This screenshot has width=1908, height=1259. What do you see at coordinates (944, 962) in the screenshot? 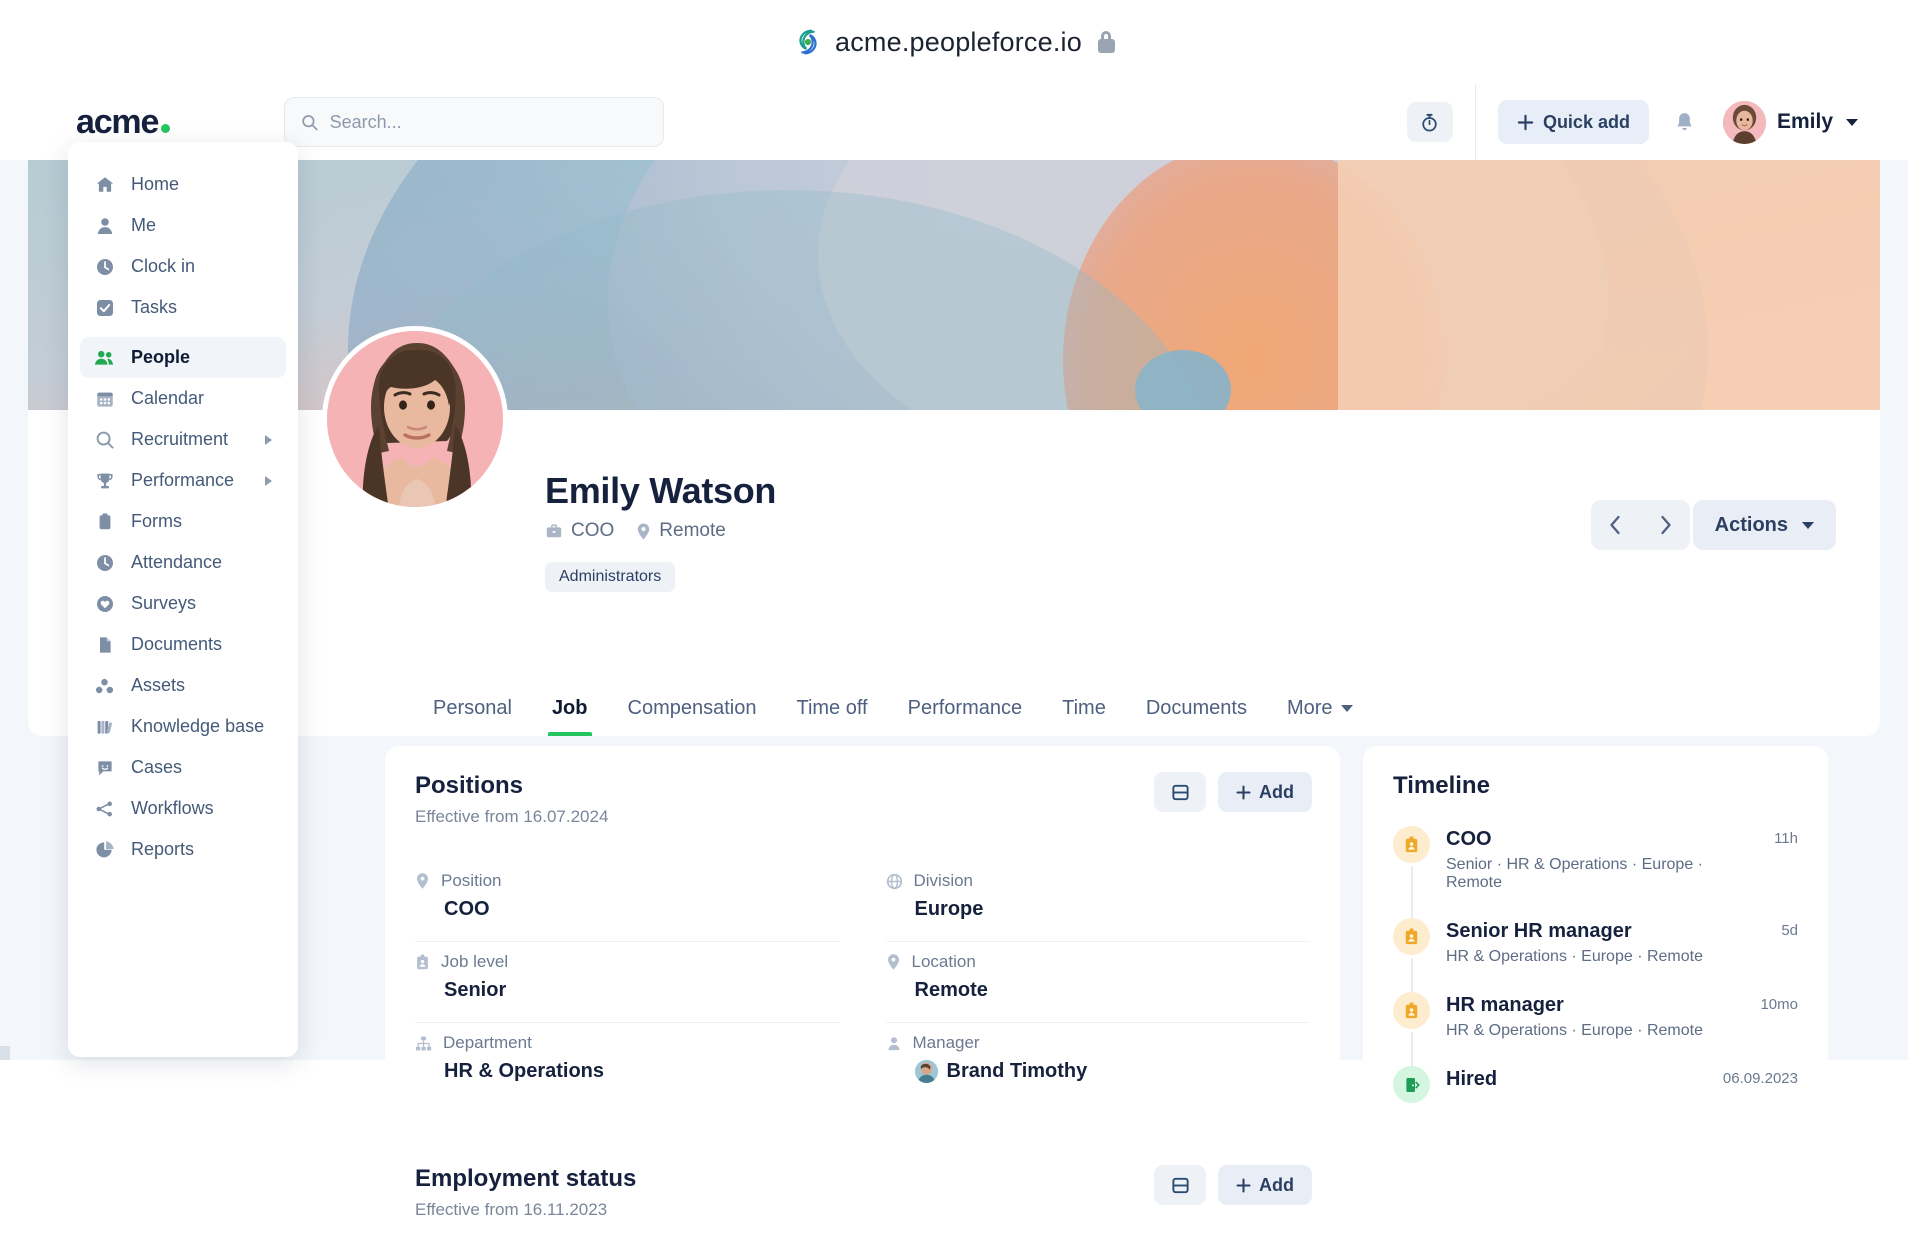
I see `field-location-label: Location` at bounding box center [944, 962].